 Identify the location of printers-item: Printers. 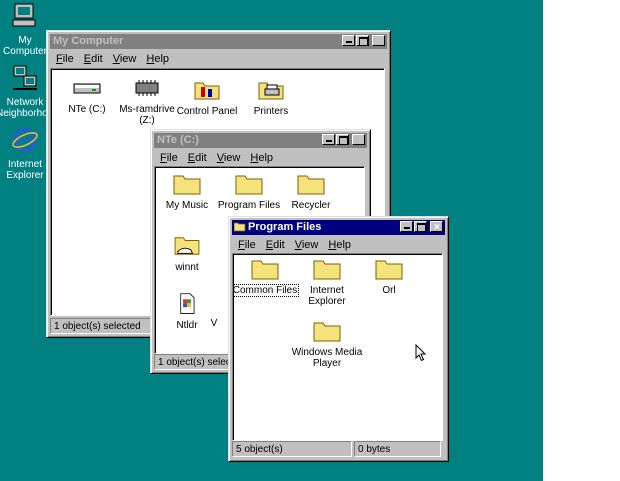
(271, 97).